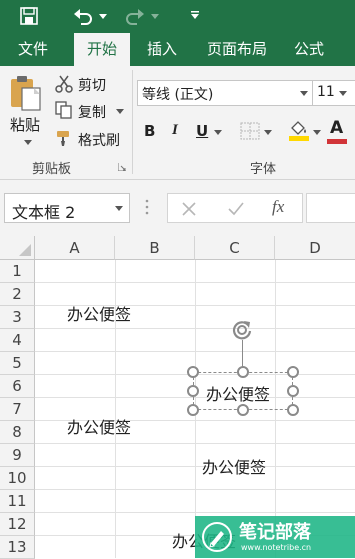  I want to click on ribbon-tabs: 文件 开始 插入 页面布局 公式, so click(177, 49).